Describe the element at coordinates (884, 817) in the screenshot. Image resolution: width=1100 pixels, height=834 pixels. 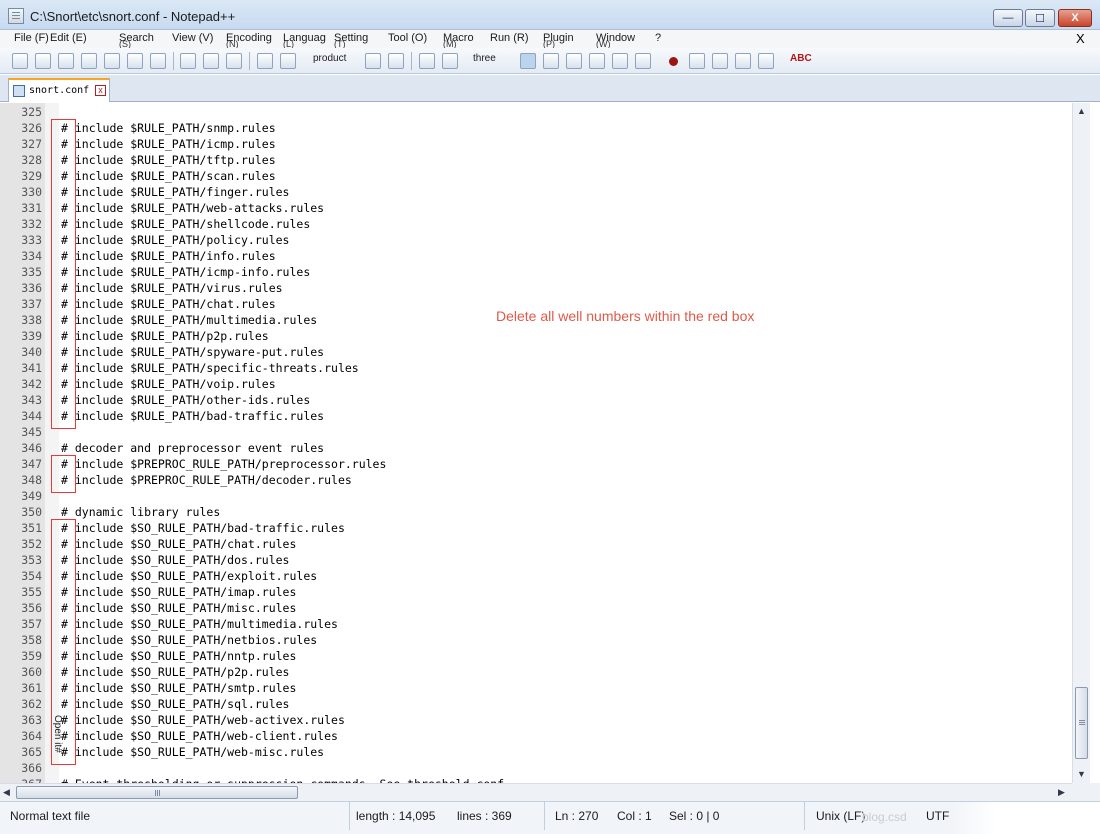
I see `status-watermark: blog.csd` at that location.